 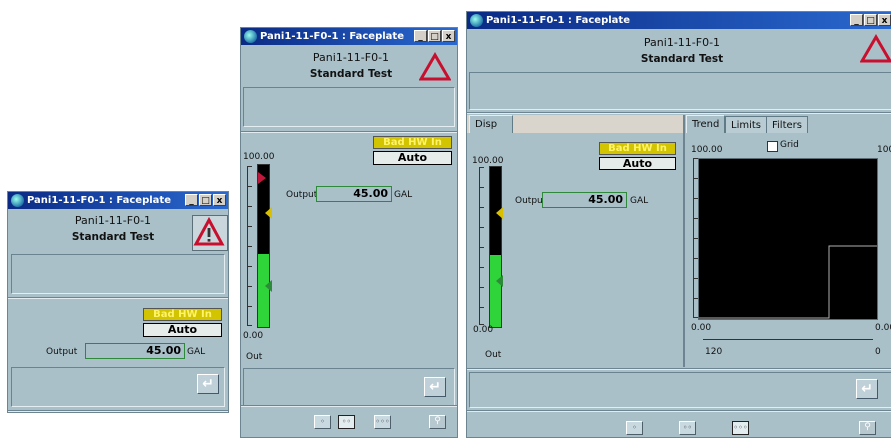 I want to click on tab-trend: Trend, so click(x=706, y=124).